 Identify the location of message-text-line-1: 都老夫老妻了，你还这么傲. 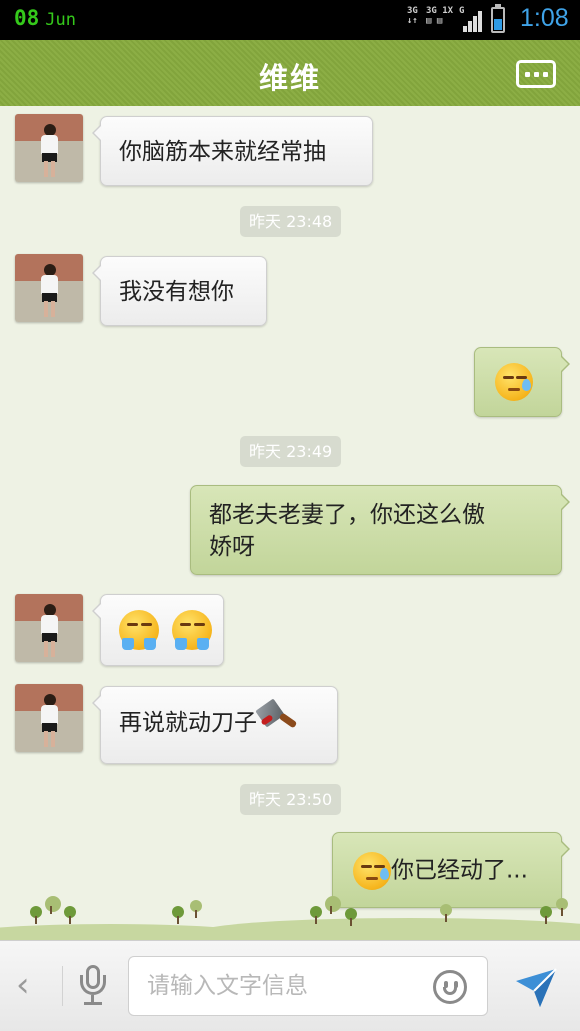
(347, 515).